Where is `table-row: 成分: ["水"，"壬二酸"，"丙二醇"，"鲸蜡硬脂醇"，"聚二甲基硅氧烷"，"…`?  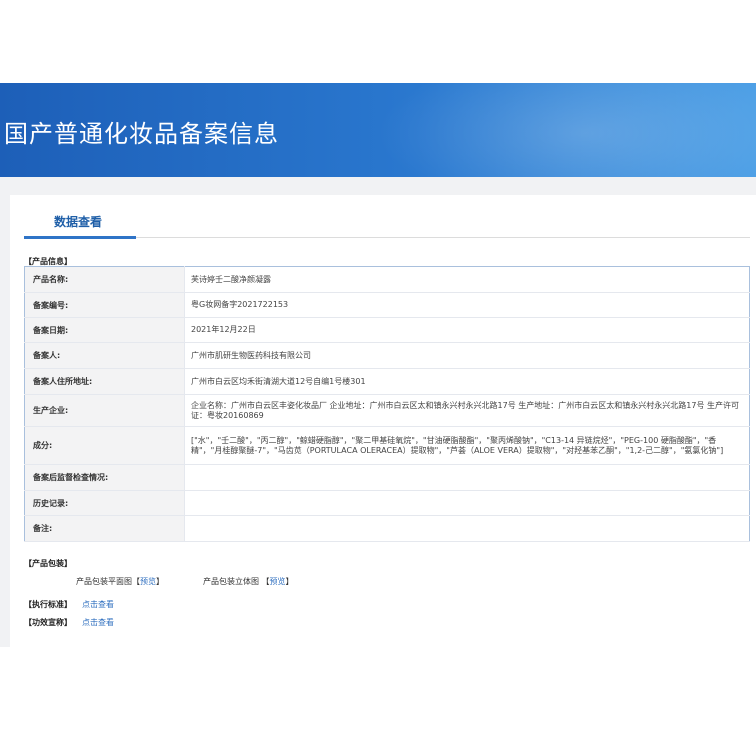
table-row: 成分: ["水"，"壬二酸"，"丙二醇"，"鲸蜡硬脂醇"，"聚二甲基硅氧烷"，"… is located at coordinates (387, 445).